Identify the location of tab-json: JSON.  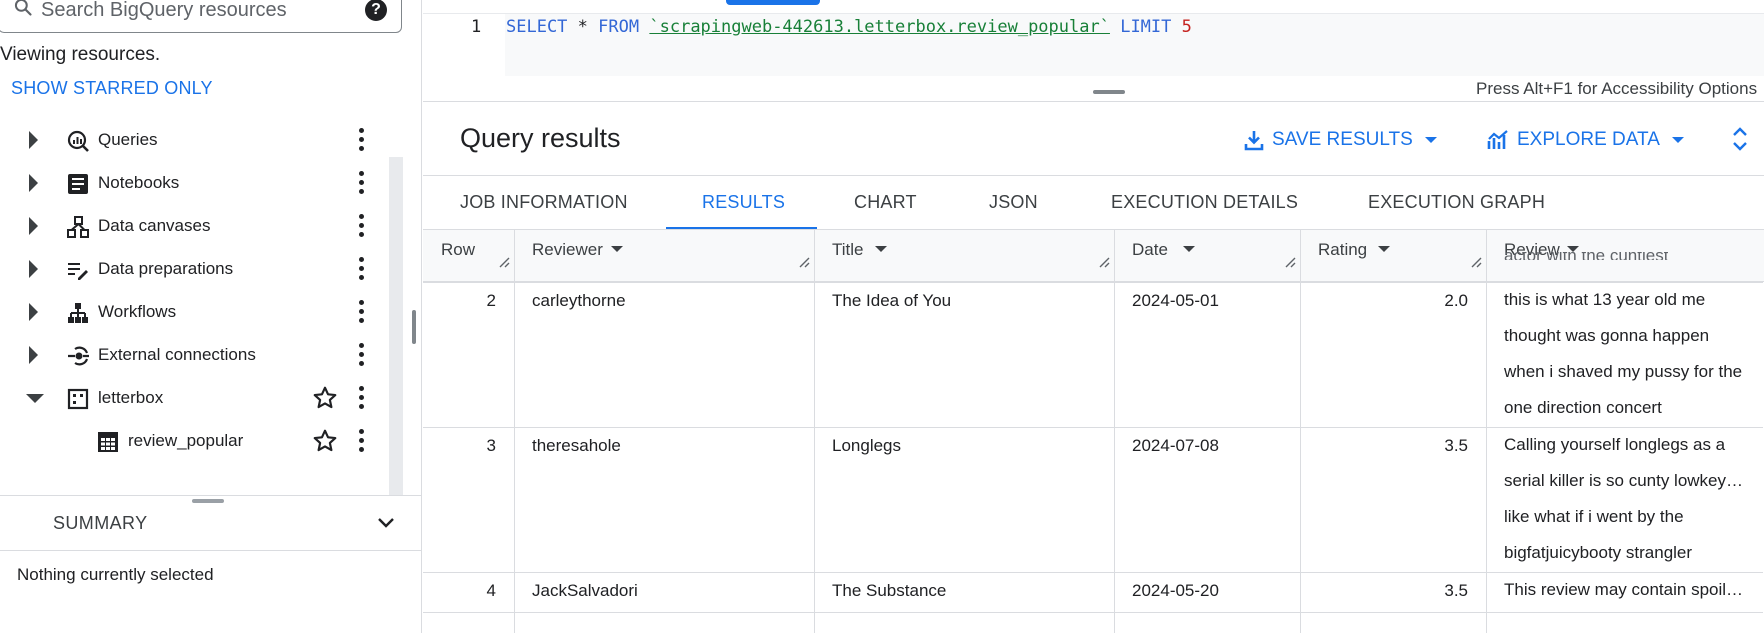
(1013, 202).